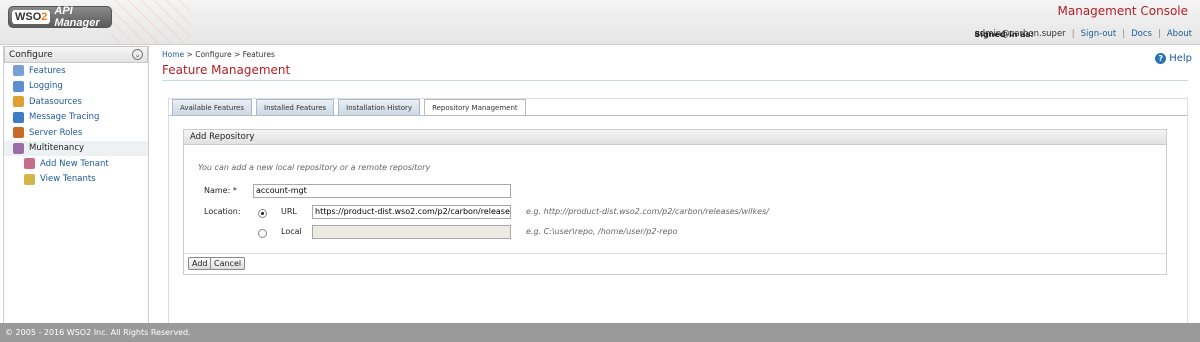  Describe the element at coordinates (18, 102) in the screenshot. I see `datasources-icon` at that location.